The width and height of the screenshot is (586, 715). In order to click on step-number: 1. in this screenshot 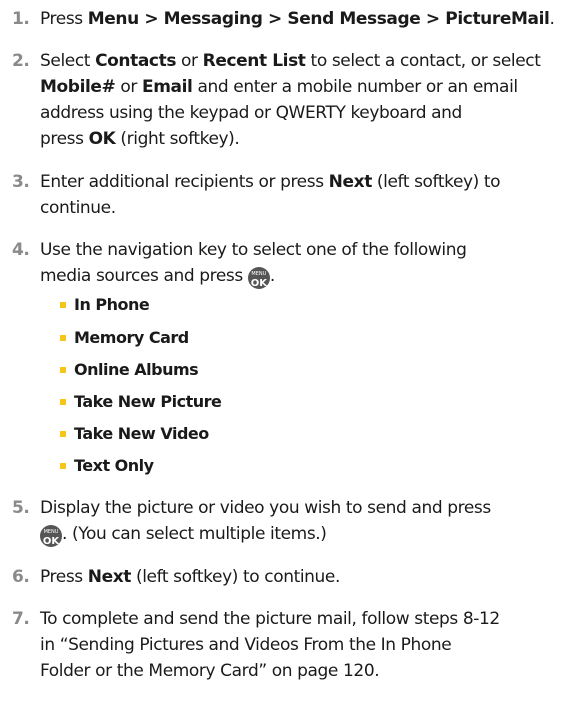, I will do `click(21, 19)`.